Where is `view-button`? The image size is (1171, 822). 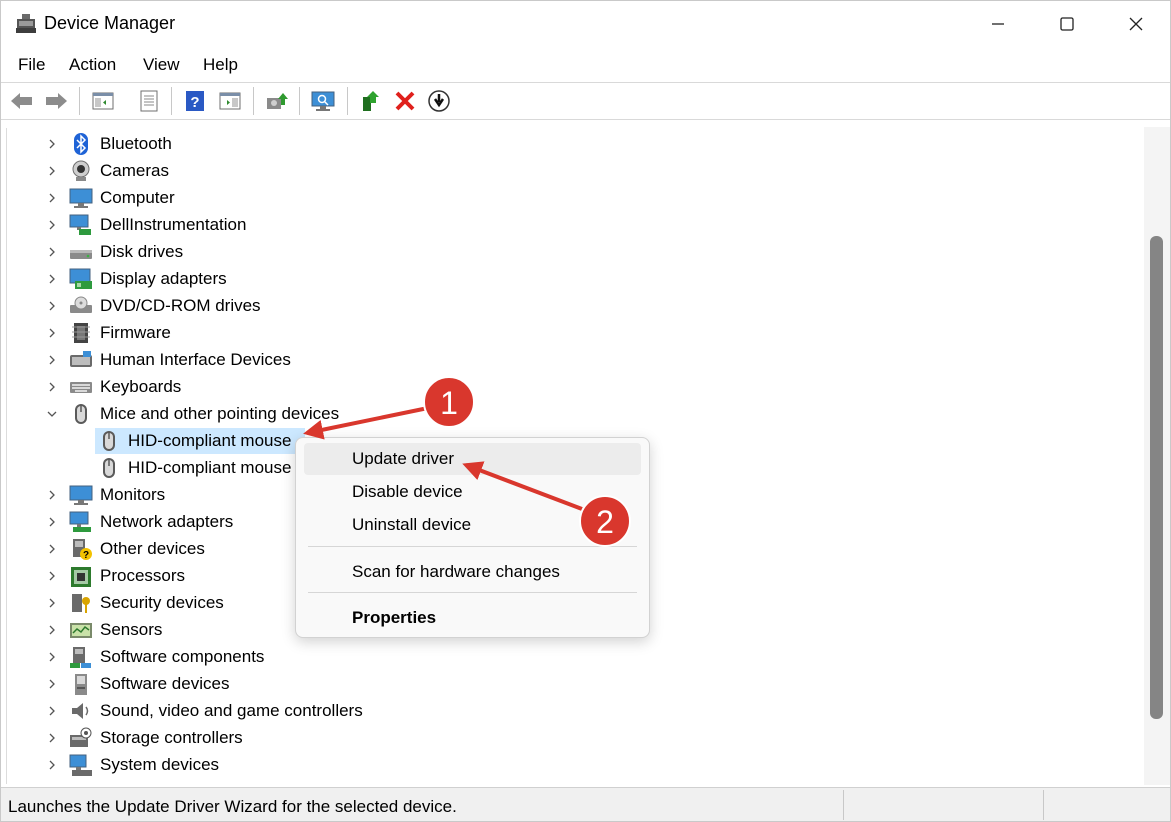
view-button is located at coordinates (230, 101).